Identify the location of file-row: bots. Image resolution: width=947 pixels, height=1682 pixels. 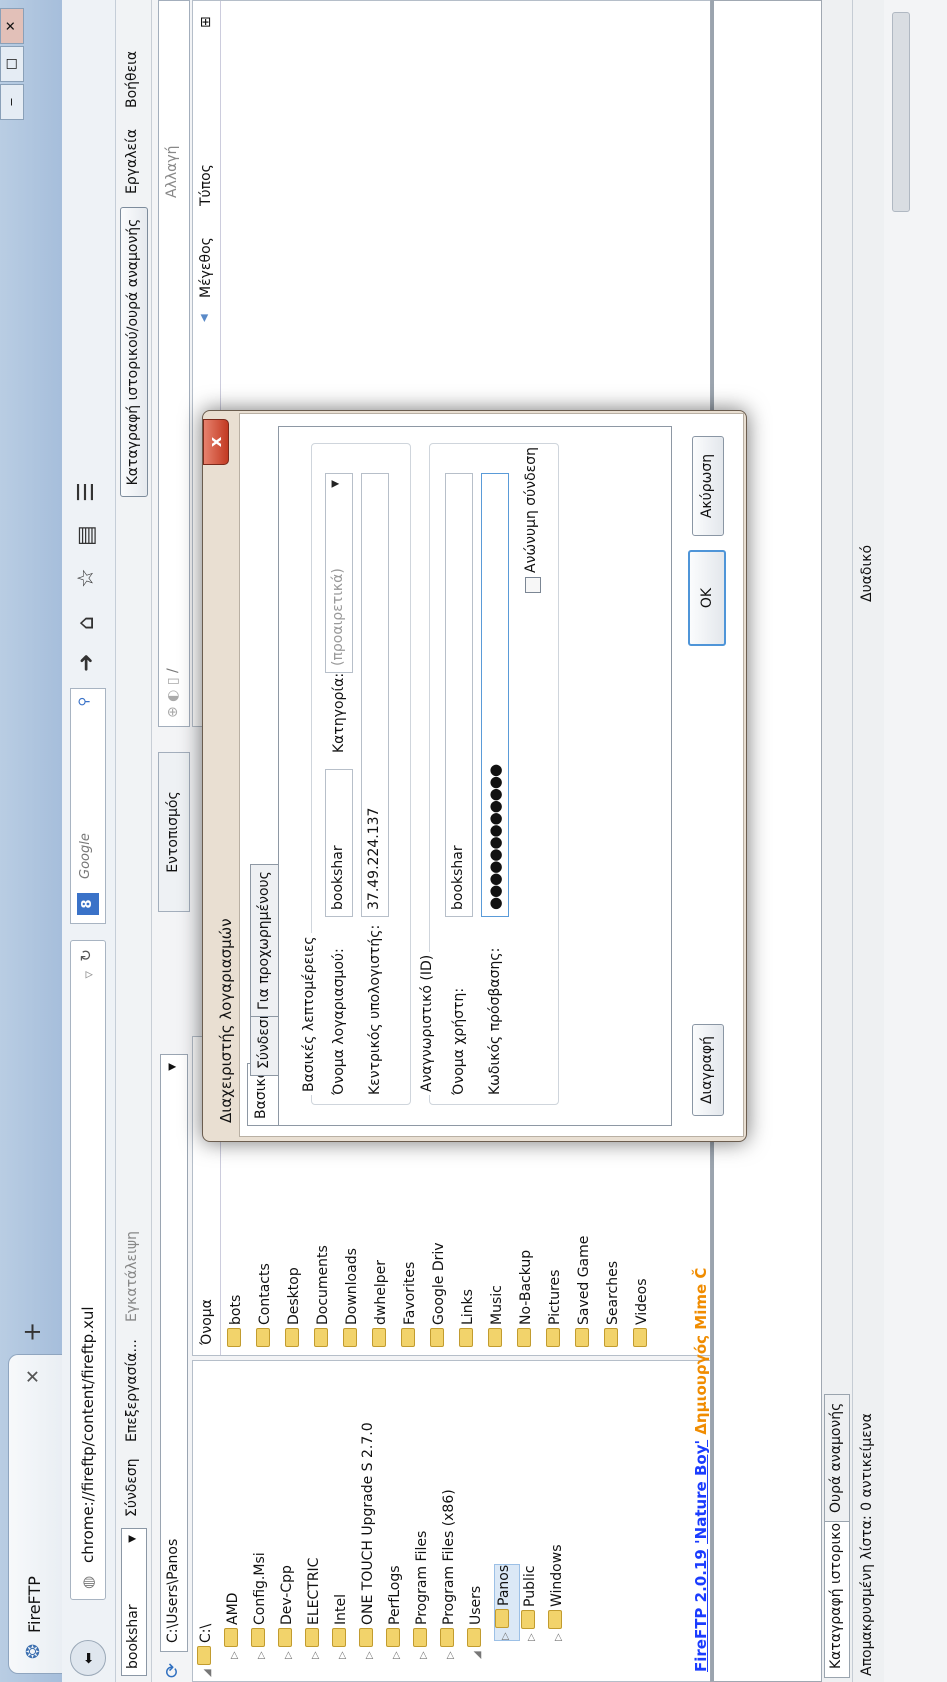
(238, 1321).